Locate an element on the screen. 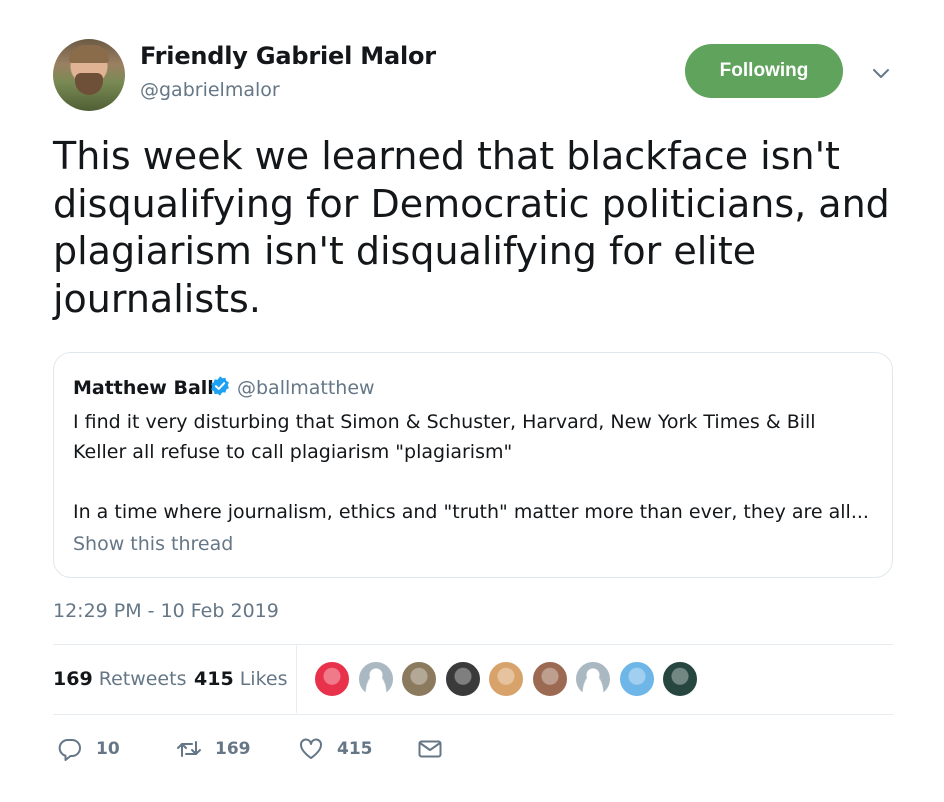  envelope-icon is located at coordinates (430, 749).